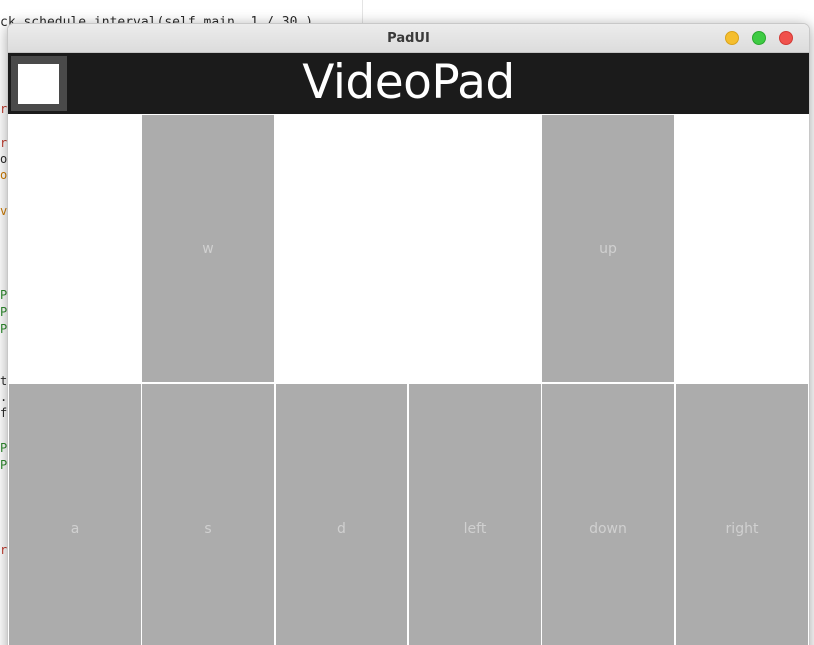 The image size is (814, 645). I want to click on key-d: d, so click(341, 514).